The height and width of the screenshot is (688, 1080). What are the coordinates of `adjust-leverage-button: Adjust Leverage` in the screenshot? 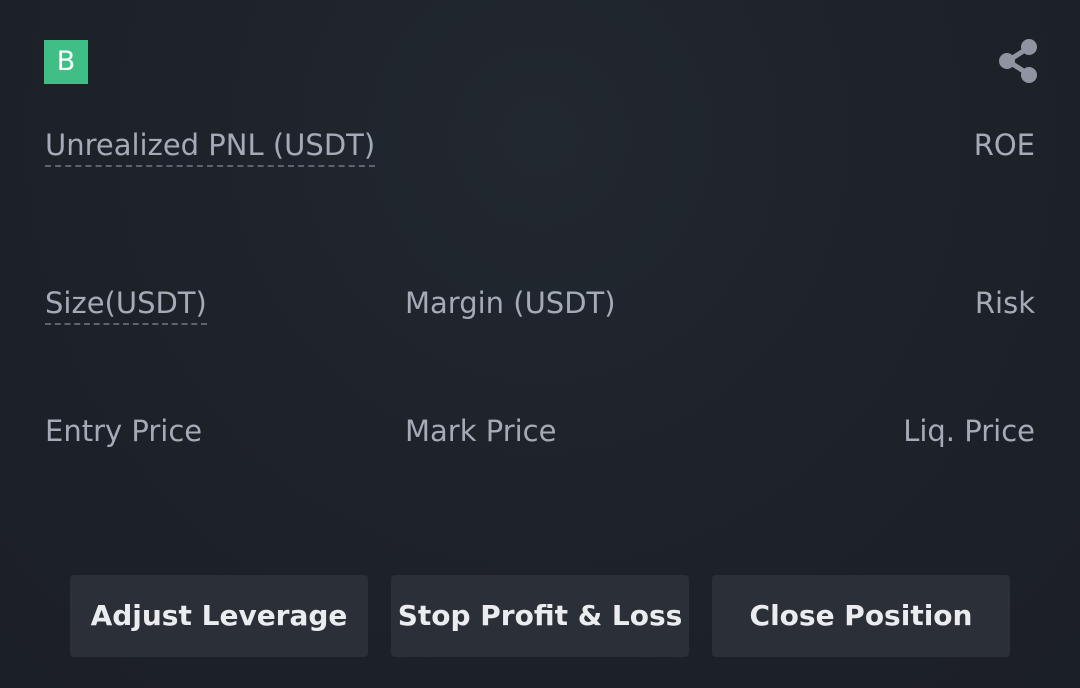 It's located at (219, 616).